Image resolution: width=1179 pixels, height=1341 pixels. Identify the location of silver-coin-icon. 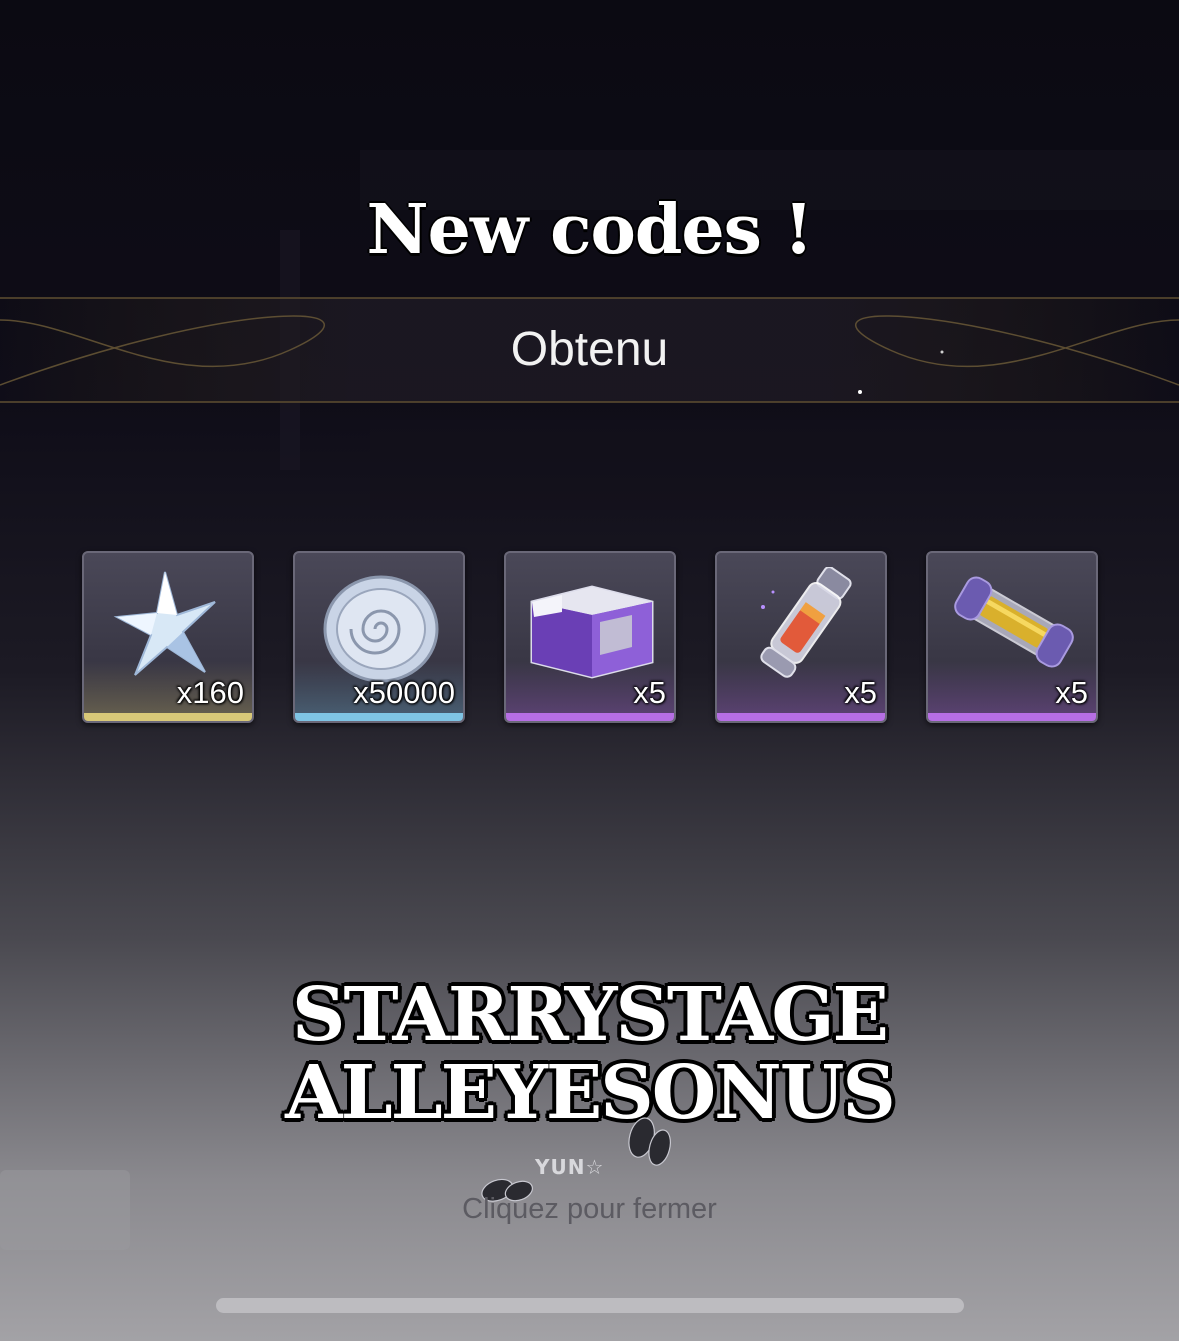
(381, 629).